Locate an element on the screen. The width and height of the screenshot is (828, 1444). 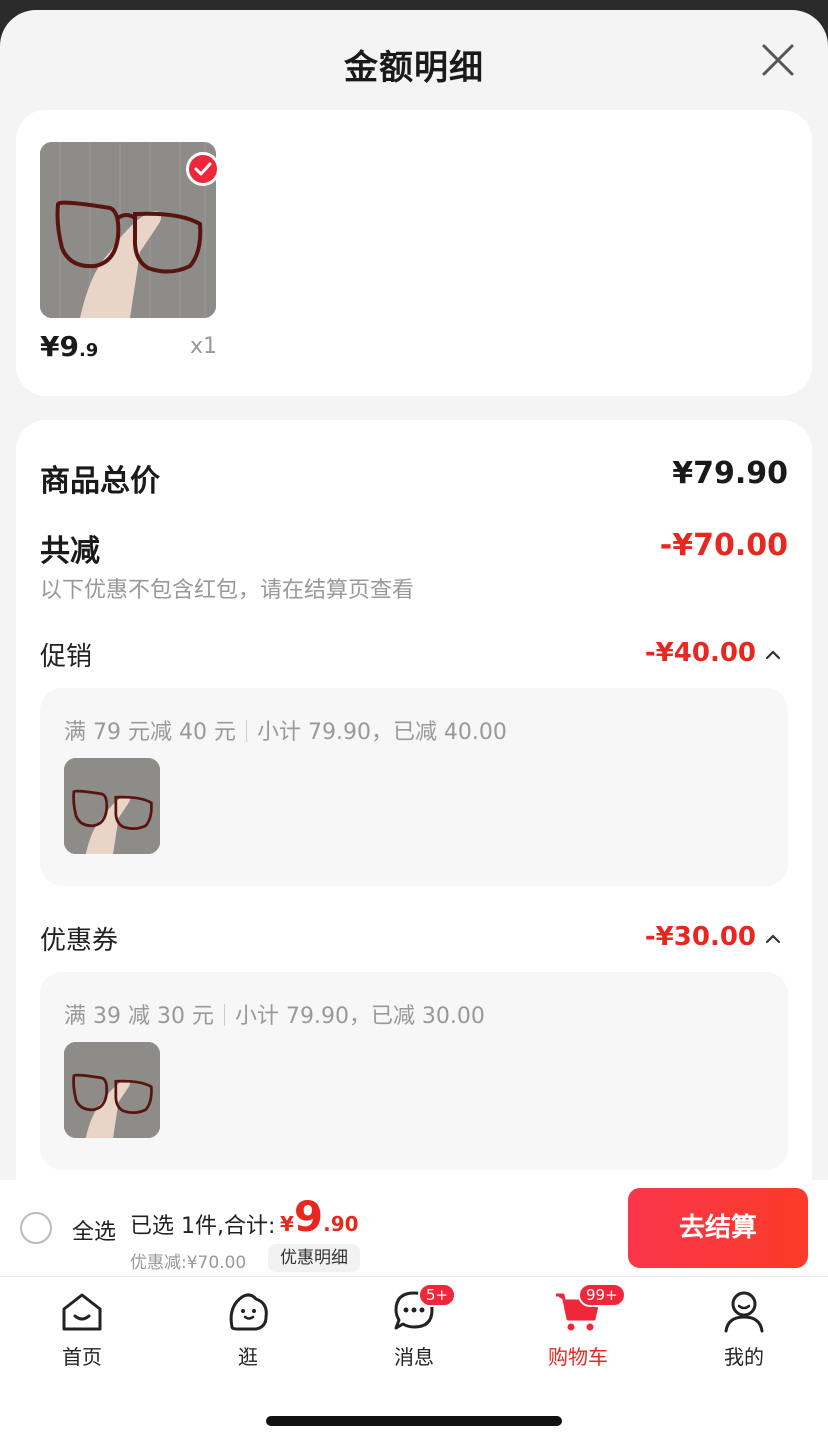
total-int: 9 is located at coordinates (308, 1216).